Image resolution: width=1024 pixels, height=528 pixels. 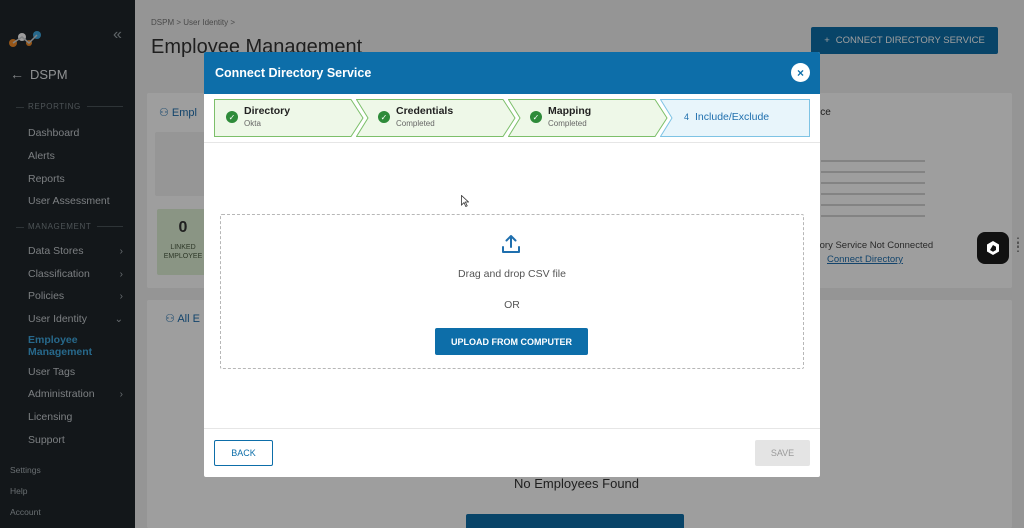 I want to click on assistant-fab, so click(x=993, y=248).